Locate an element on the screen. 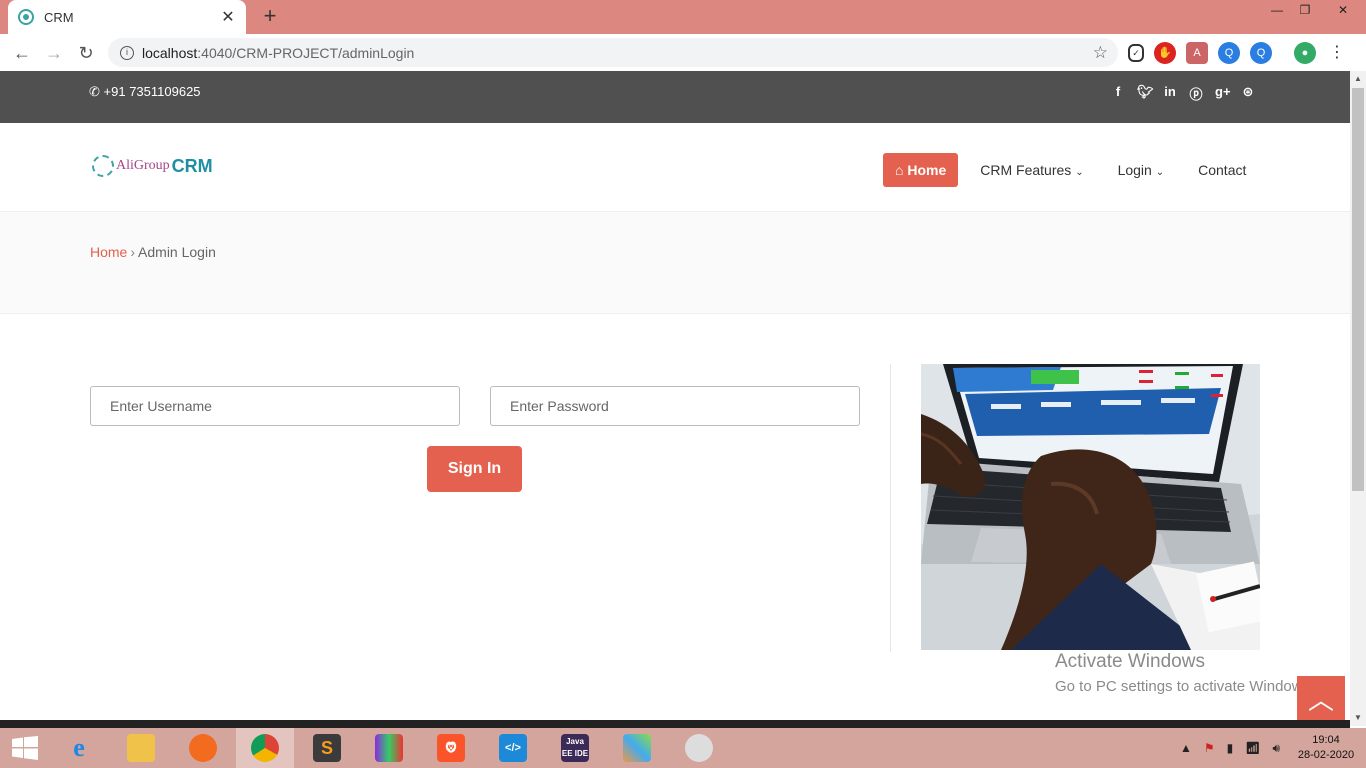  taskbar-vscode: </> is located at coordinates (513, 748).